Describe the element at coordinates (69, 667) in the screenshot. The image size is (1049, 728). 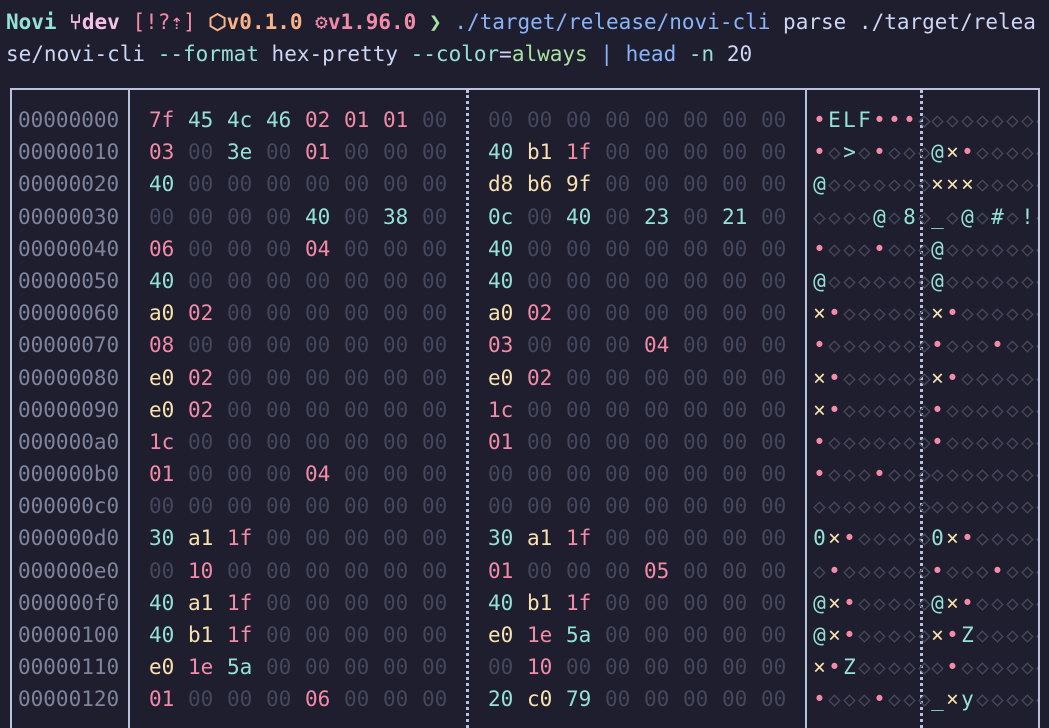
I see `row-offset: 00000110` at that location.